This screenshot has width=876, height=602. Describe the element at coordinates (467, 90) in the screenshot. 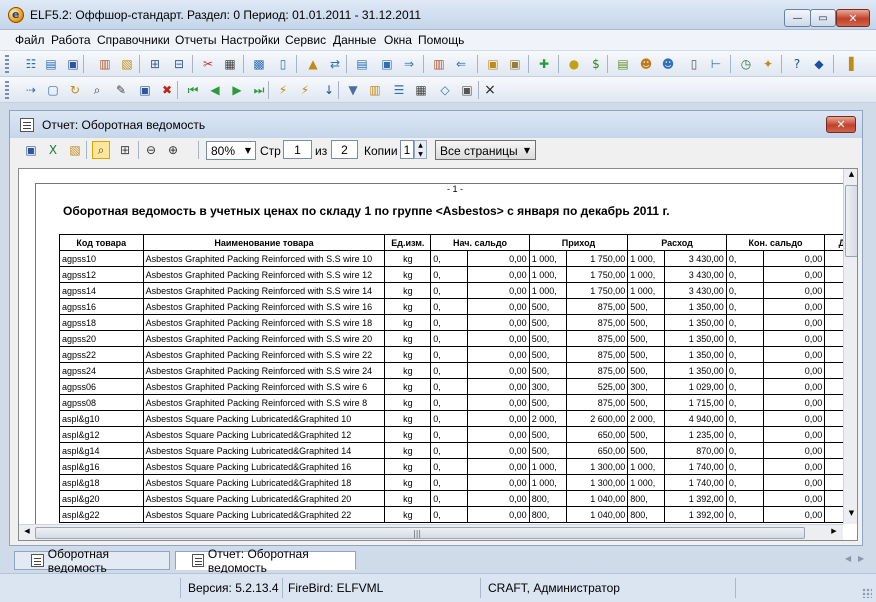

I see `save-as-icon: ▣` at that location.